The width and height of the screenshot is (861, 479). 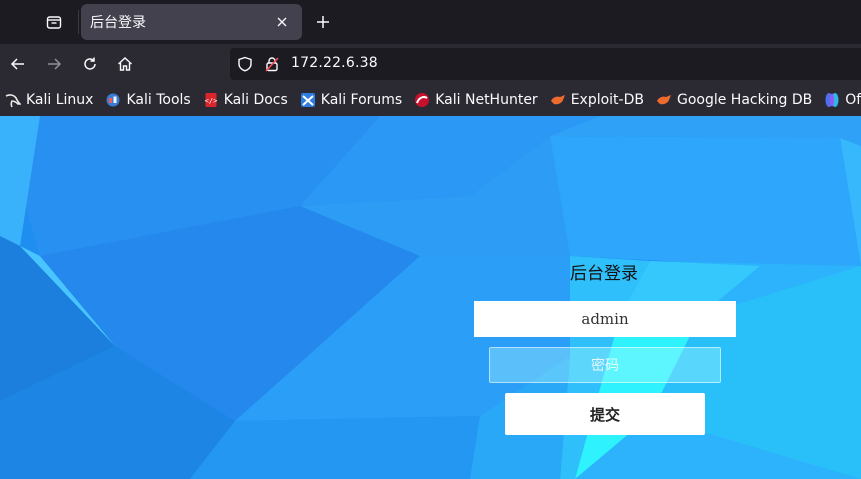 What do you see at coordinates (832, 100) in the screenshot?
I see `offsec-icon` at bounding box center [832, 100].